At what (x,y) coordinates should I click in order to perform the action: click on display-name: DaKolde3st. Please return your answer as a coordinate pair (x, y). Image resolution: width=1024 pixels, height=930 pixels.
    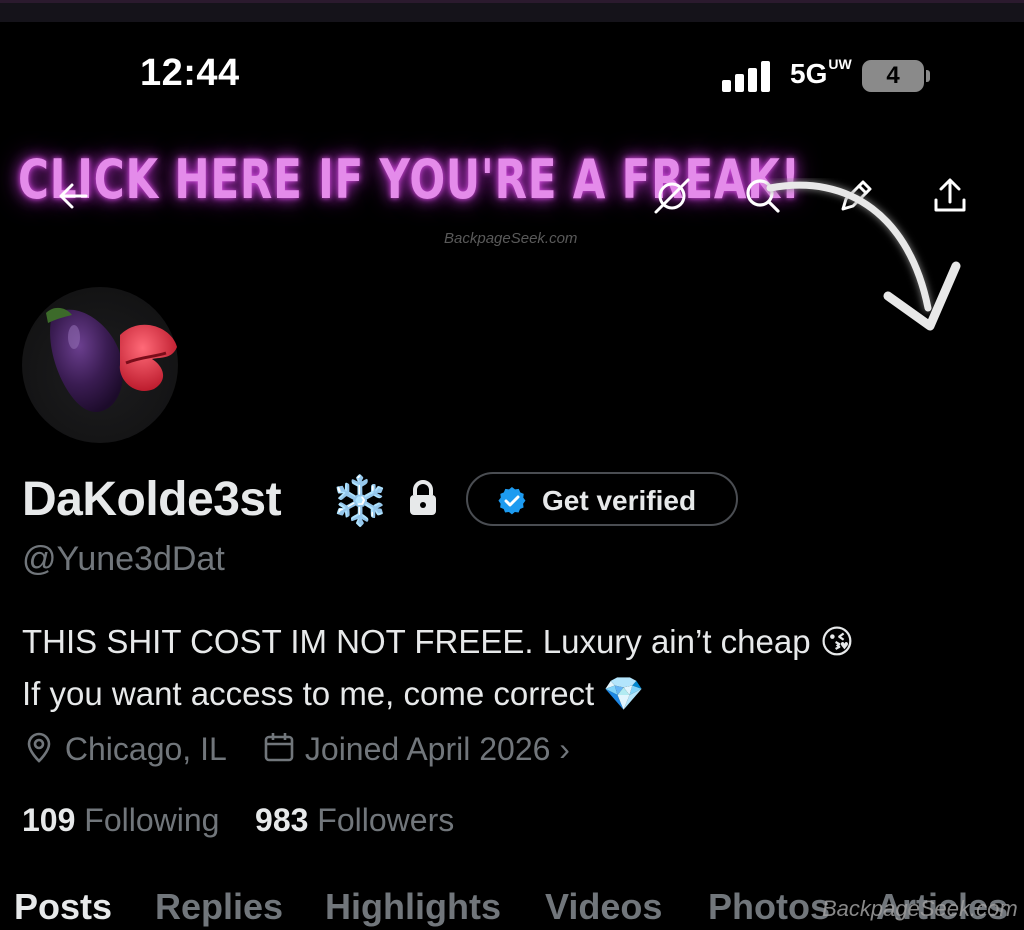
    Looking at the image, I should click on (152, 499).